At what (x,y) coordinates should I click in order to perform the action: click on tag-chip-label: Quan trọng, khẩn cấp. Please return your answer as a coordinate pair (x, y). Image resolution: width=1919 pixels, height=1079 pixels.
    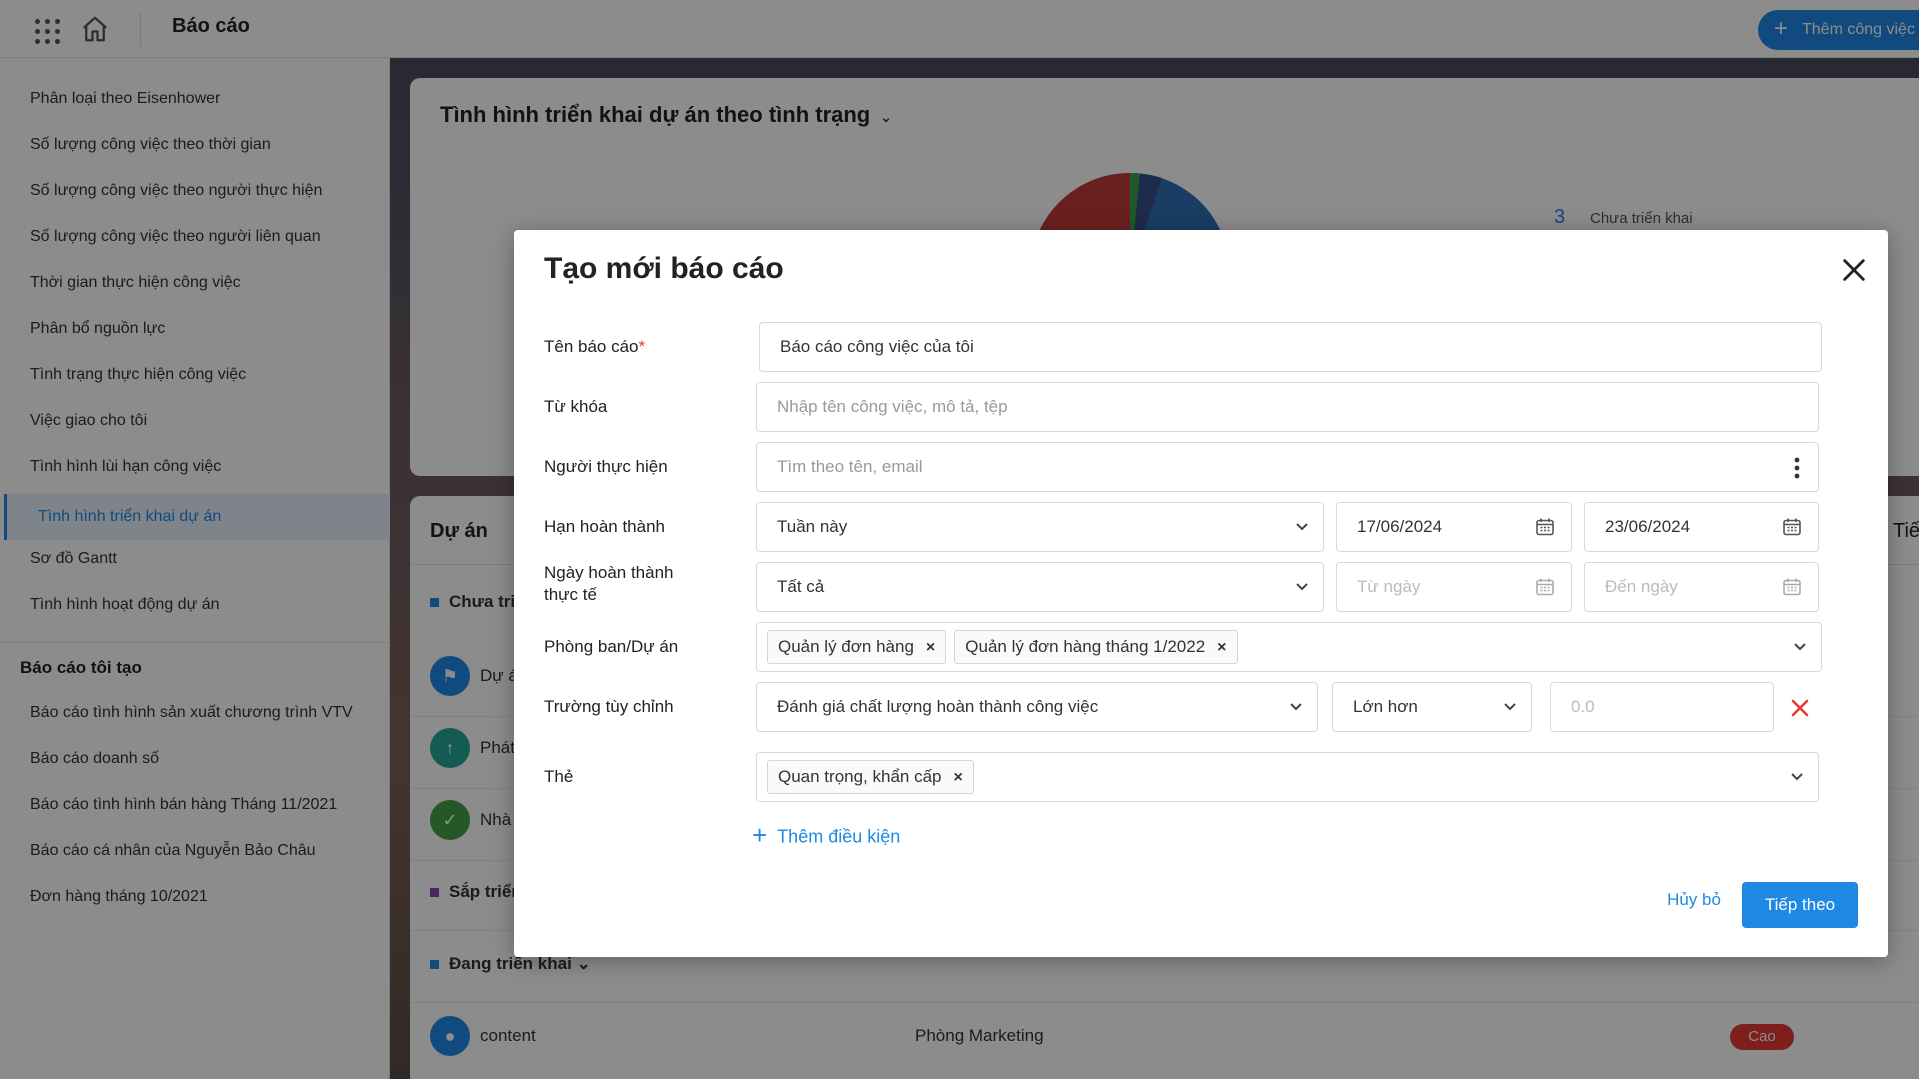
    Looking at the image, I should click on (860, 776).